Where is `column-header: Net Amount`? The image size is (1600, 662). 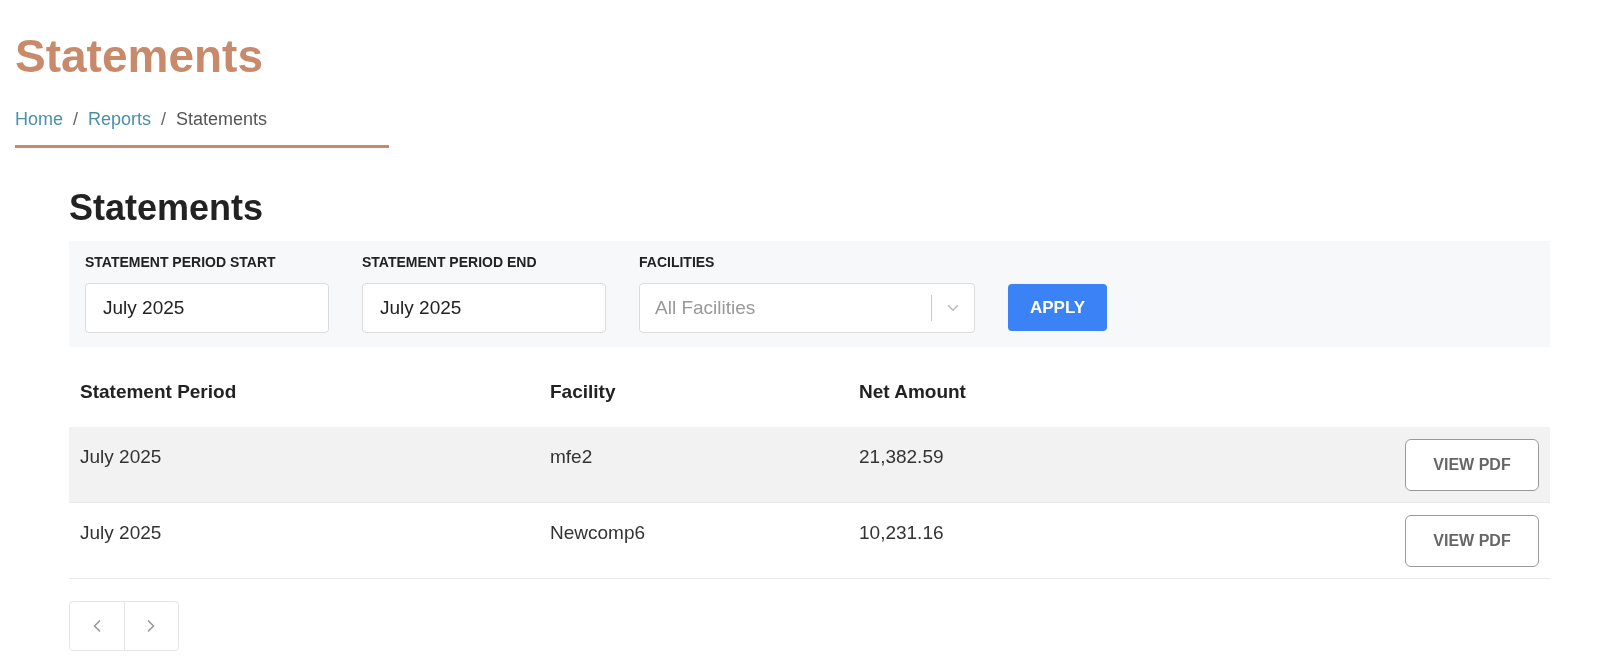 column-header: Net Amount is located at coordinates (912, 391).